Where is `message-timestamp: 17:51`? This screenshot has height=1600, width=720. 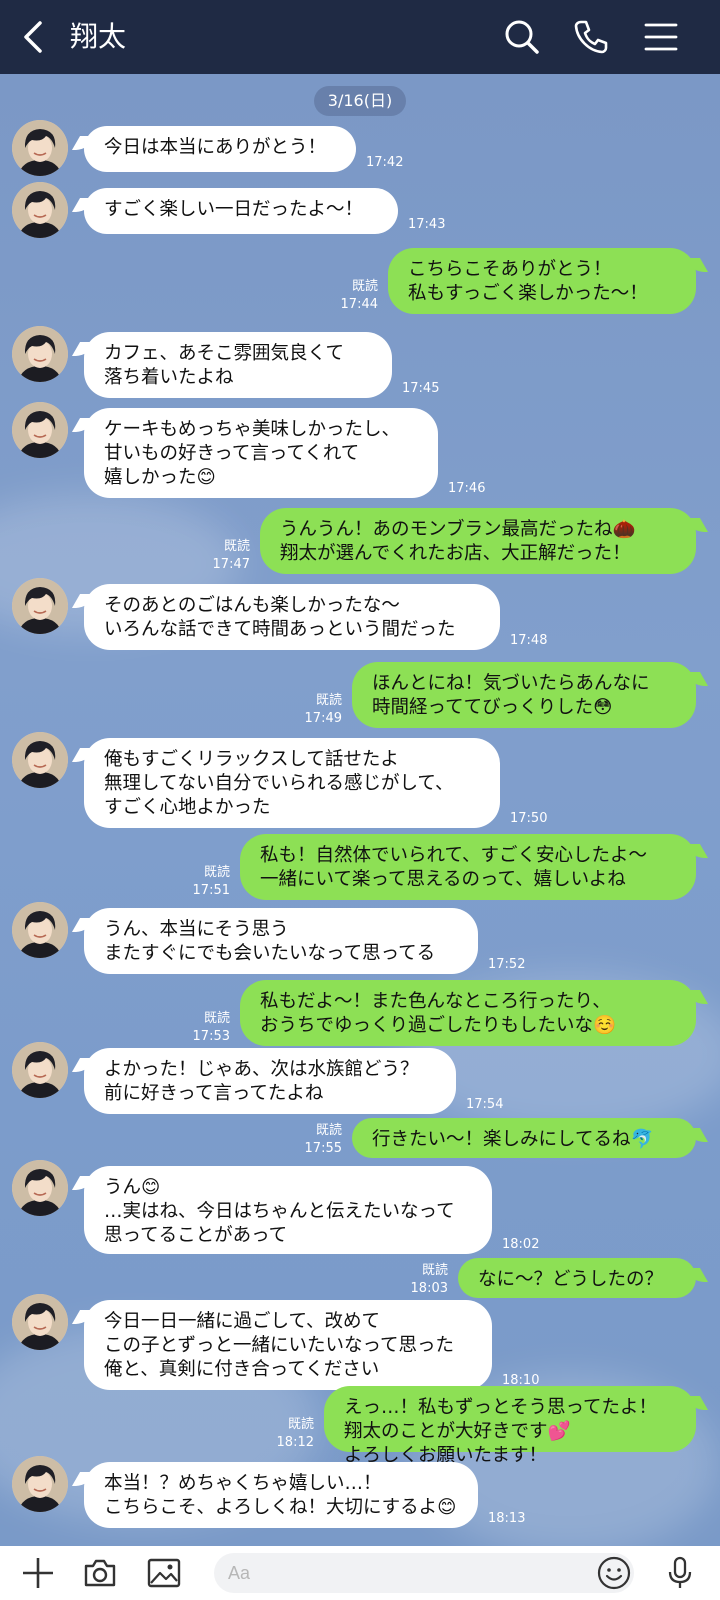 message-timestamp: 17:51 is located at coordinates (211, 890).